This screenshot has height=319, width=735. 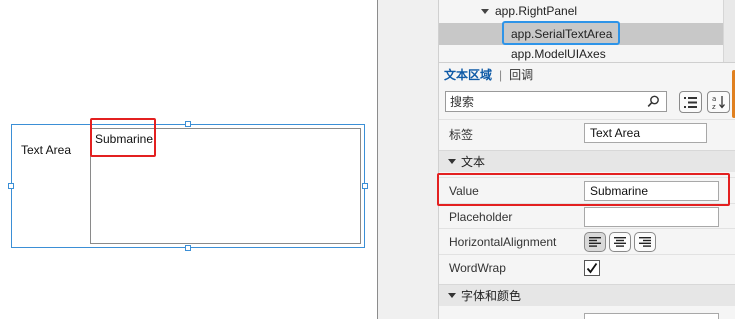 I want to click on property-row-label: 标签 Text Area, so click(x=587, y=132).